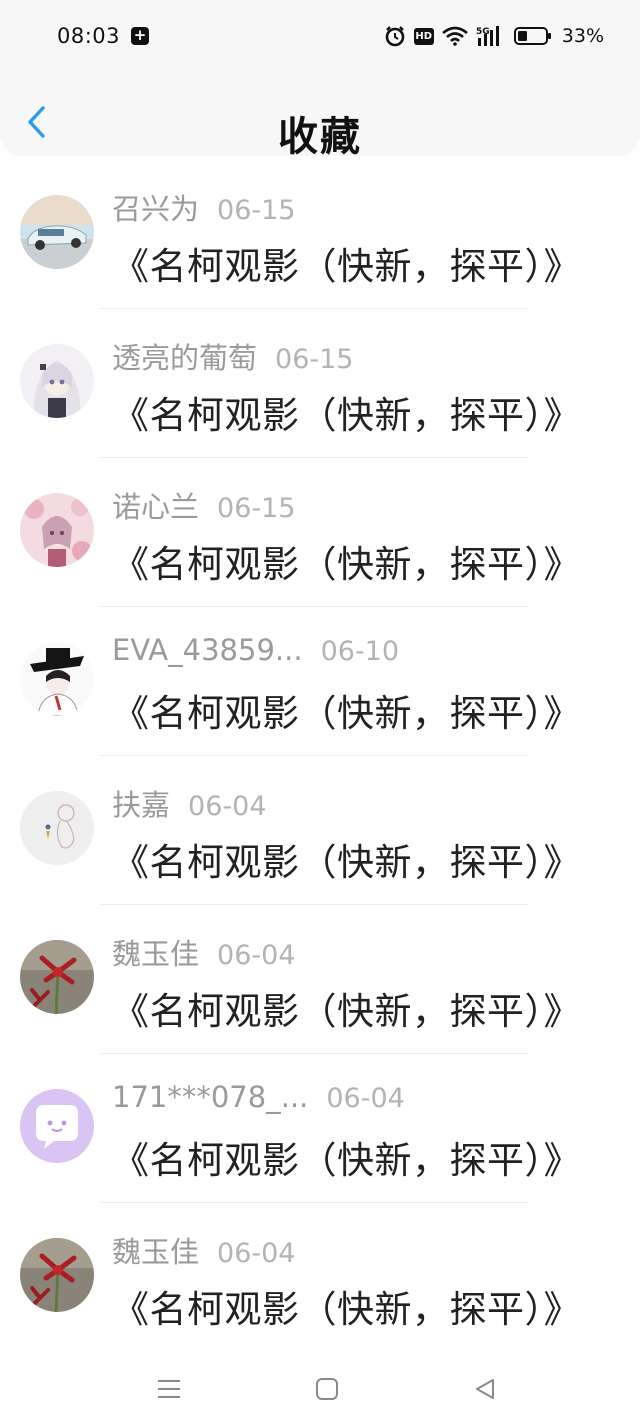 This screenshot has width=640, height=1426. I want to click on list-item: 171***078_... 06-04 《名柯观影（快新，探平）》, so click(320, 1128).